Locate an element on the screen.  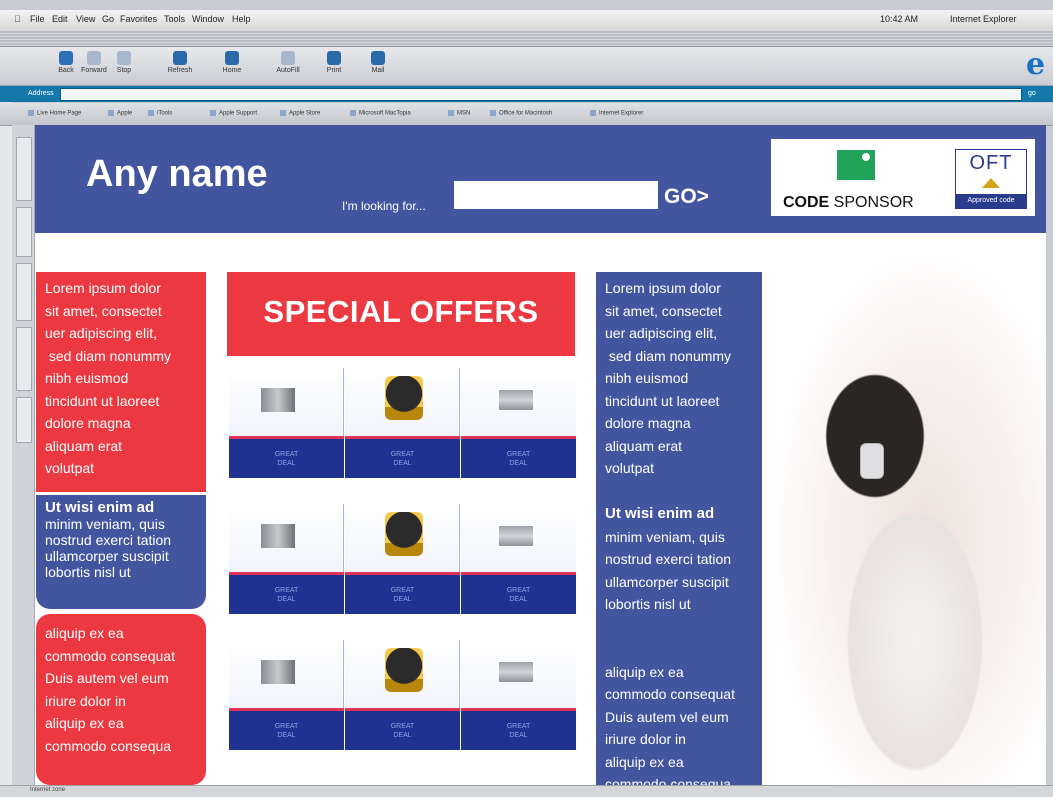
explorer-bar-tabs is located at coordinates (23, 455).